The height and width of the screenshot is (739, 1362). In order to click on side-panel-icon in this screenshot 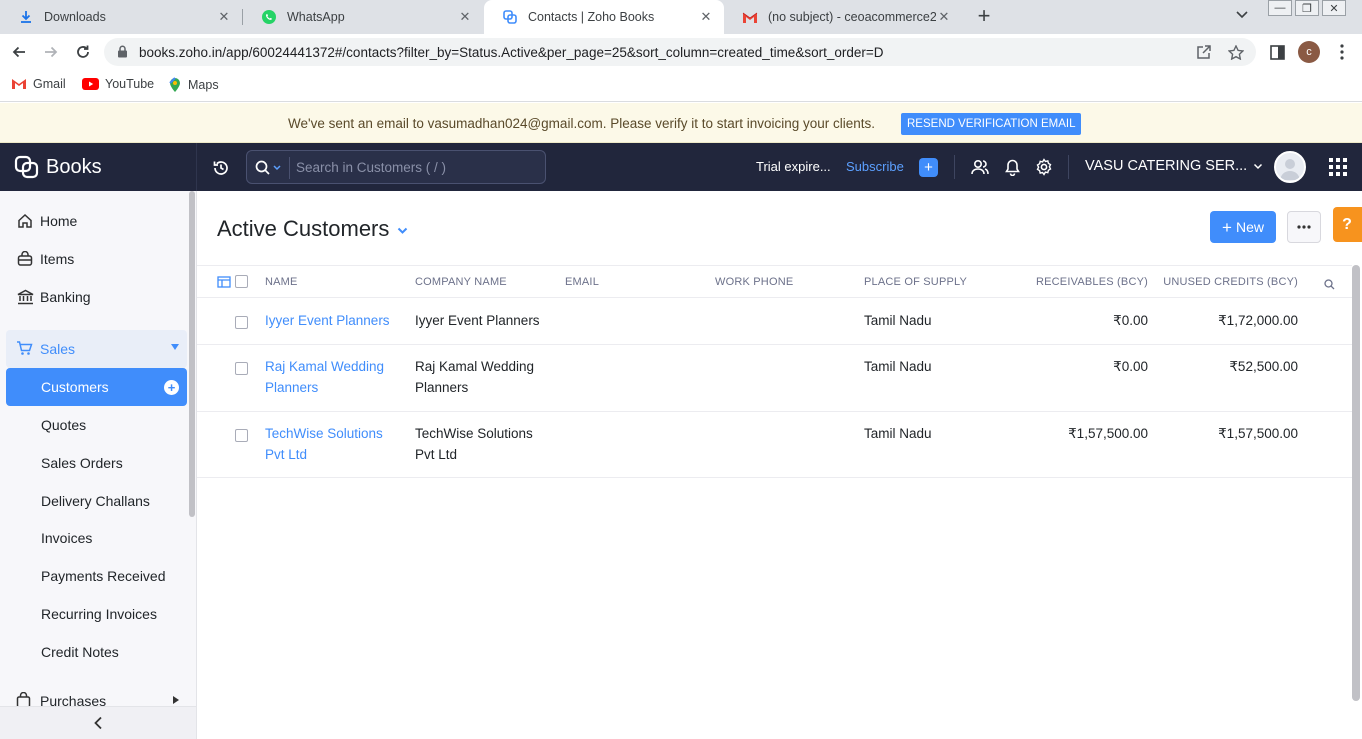, I will do `click(1277, 52)`.